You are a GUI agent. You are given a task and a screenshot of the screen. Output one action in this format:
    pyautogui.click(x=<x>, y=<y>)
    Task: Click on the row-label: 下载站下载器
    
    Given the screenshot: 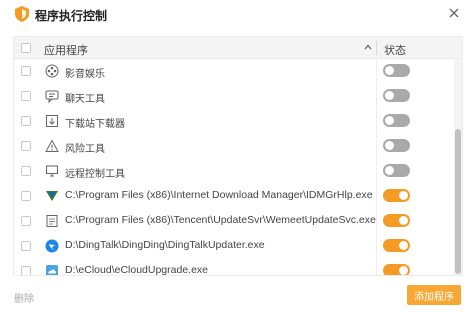 What is the action you would take?
    pyautogui.click(x=95, y=124)
    